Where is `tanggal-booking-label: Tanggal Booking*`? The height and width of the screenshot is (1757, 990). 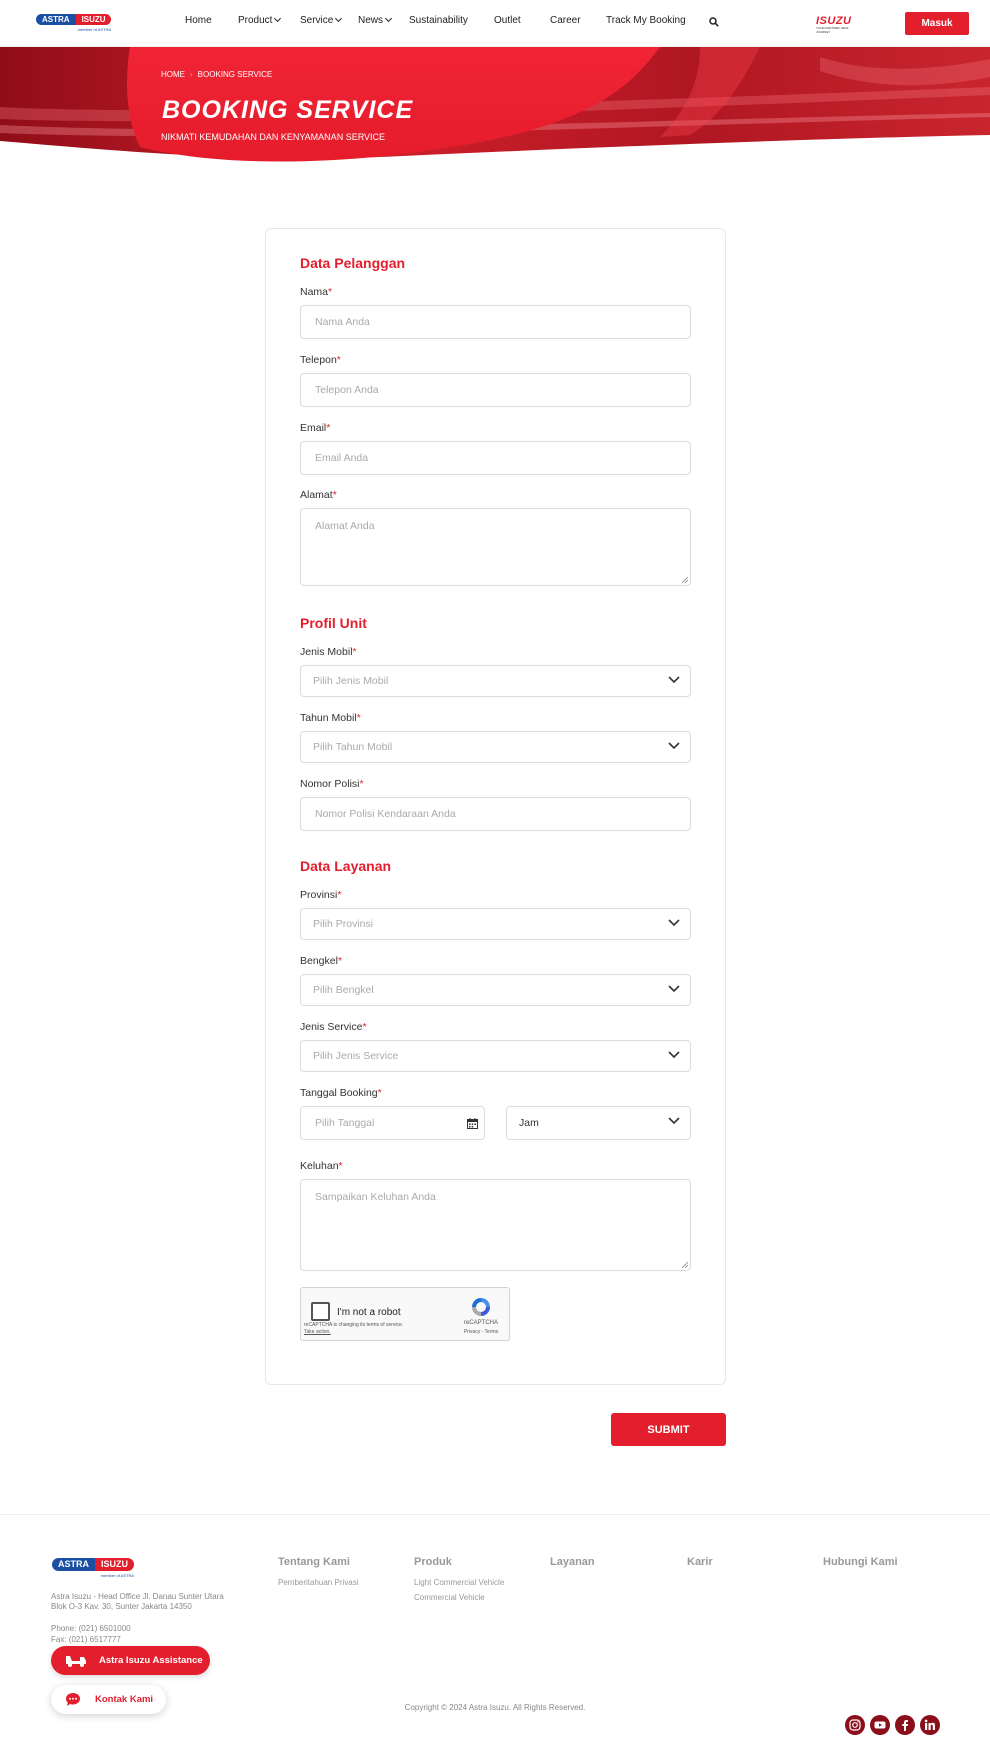 tanggal-booking-label: Tanggal Booking* is located at coordinates (341, 1093).